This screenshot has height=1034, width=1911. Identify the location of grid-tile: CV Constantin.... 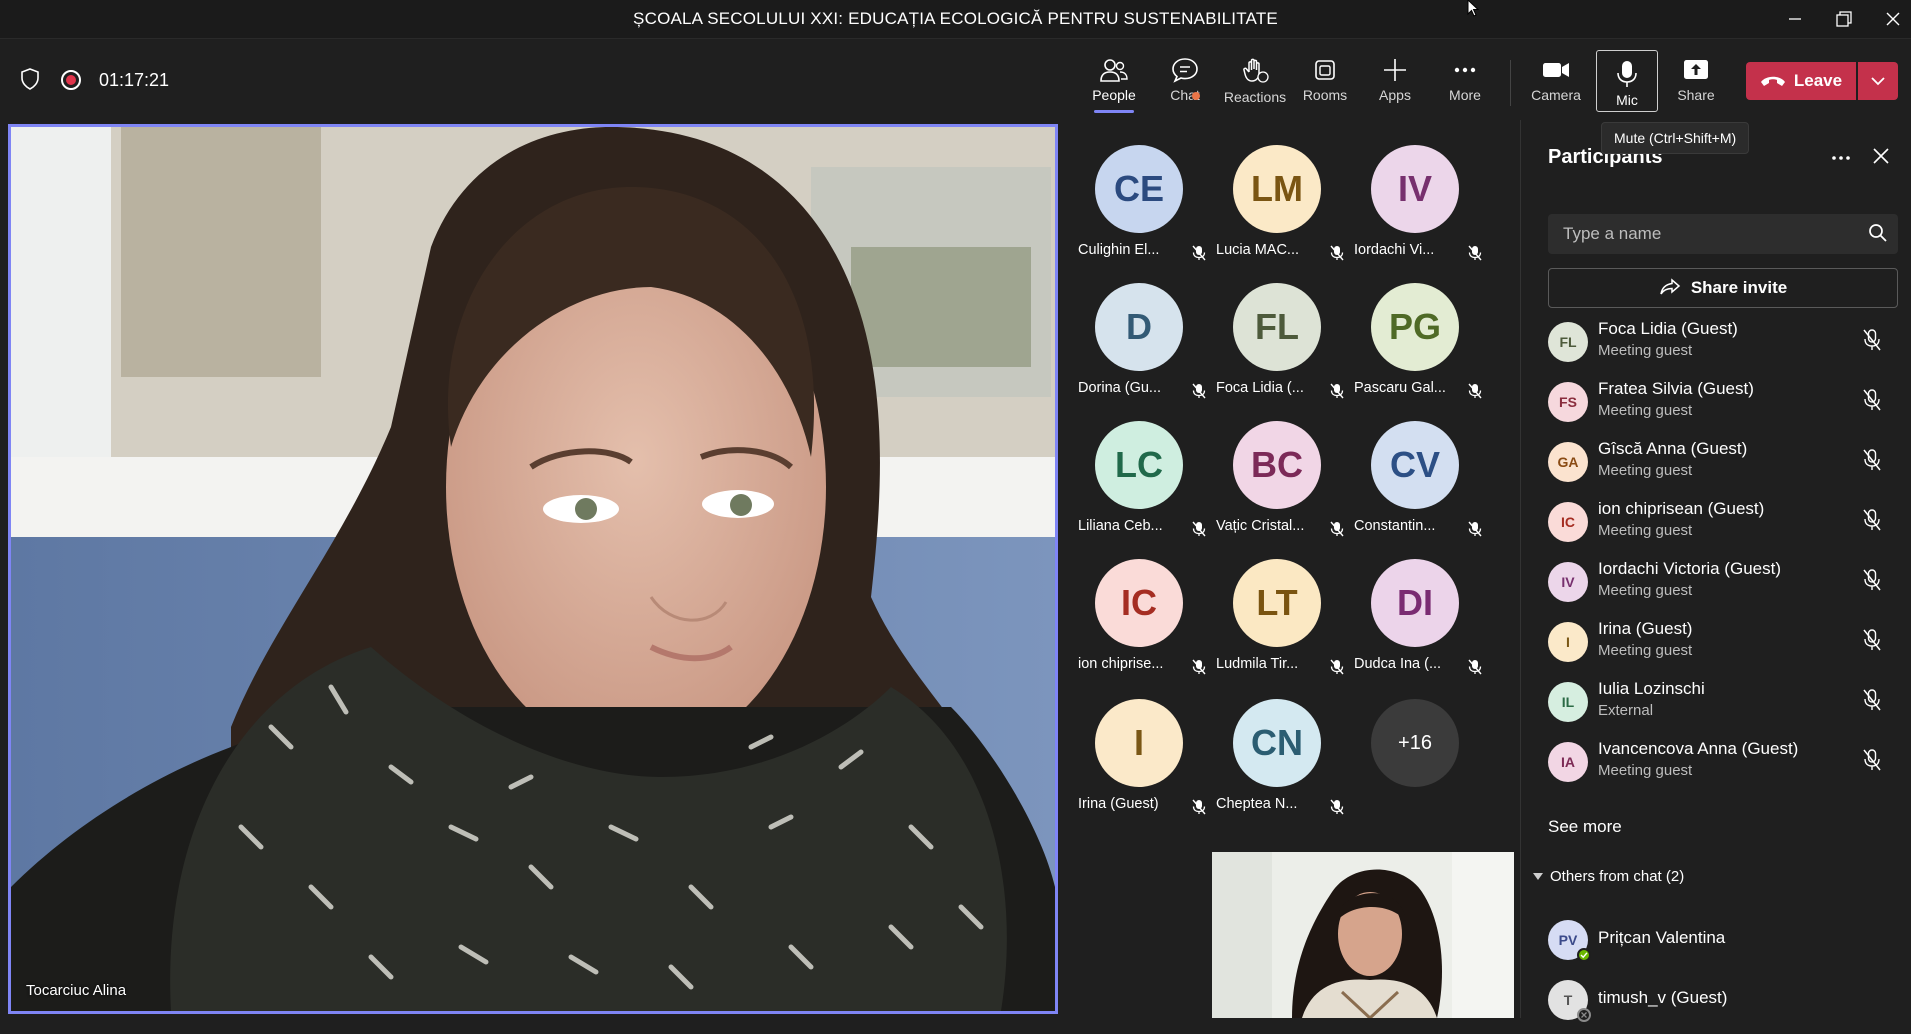
(1415, 468).